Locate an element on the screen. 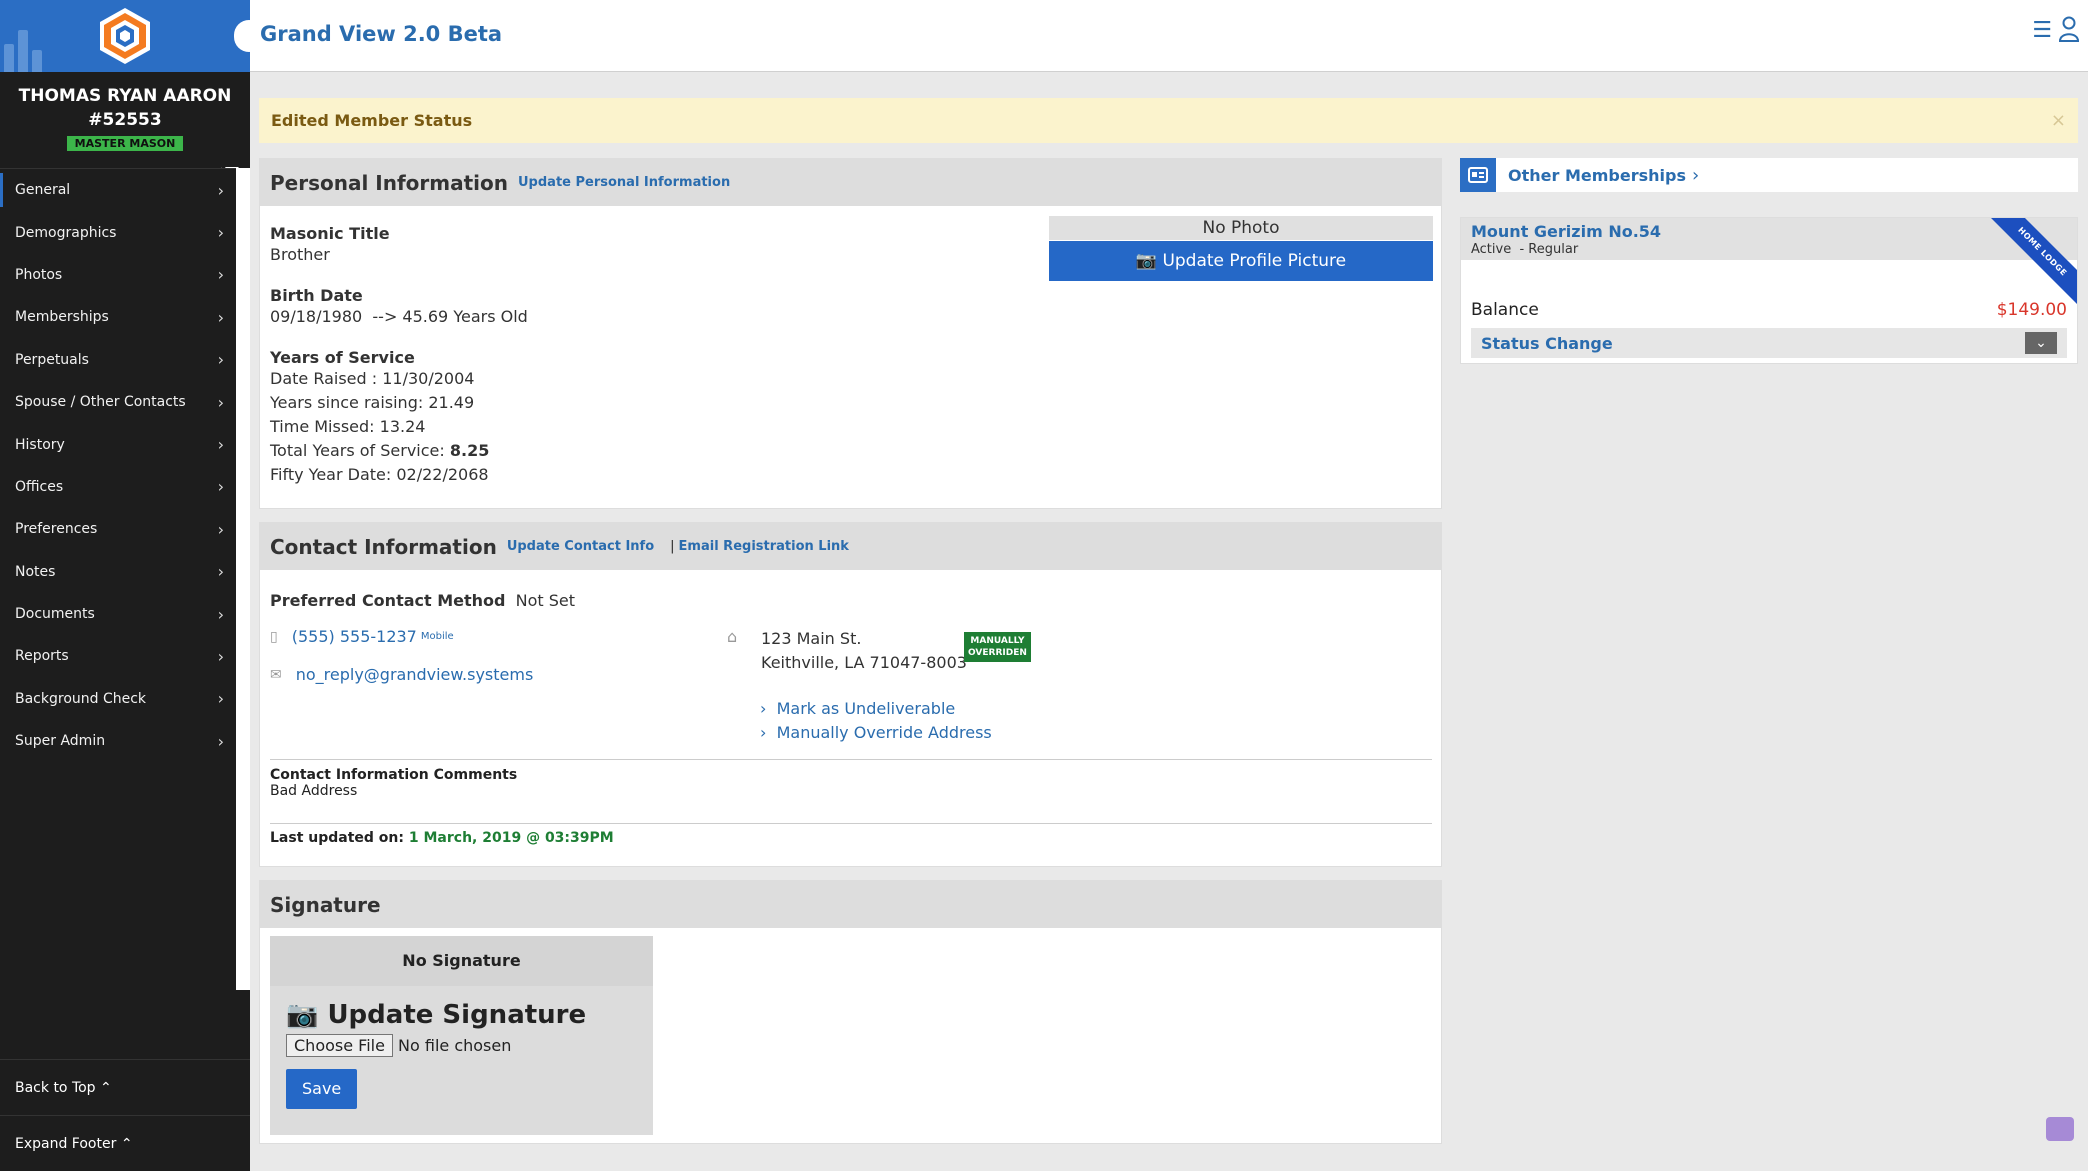  panel-title: Personal Information is located at coordinates (389, 182).